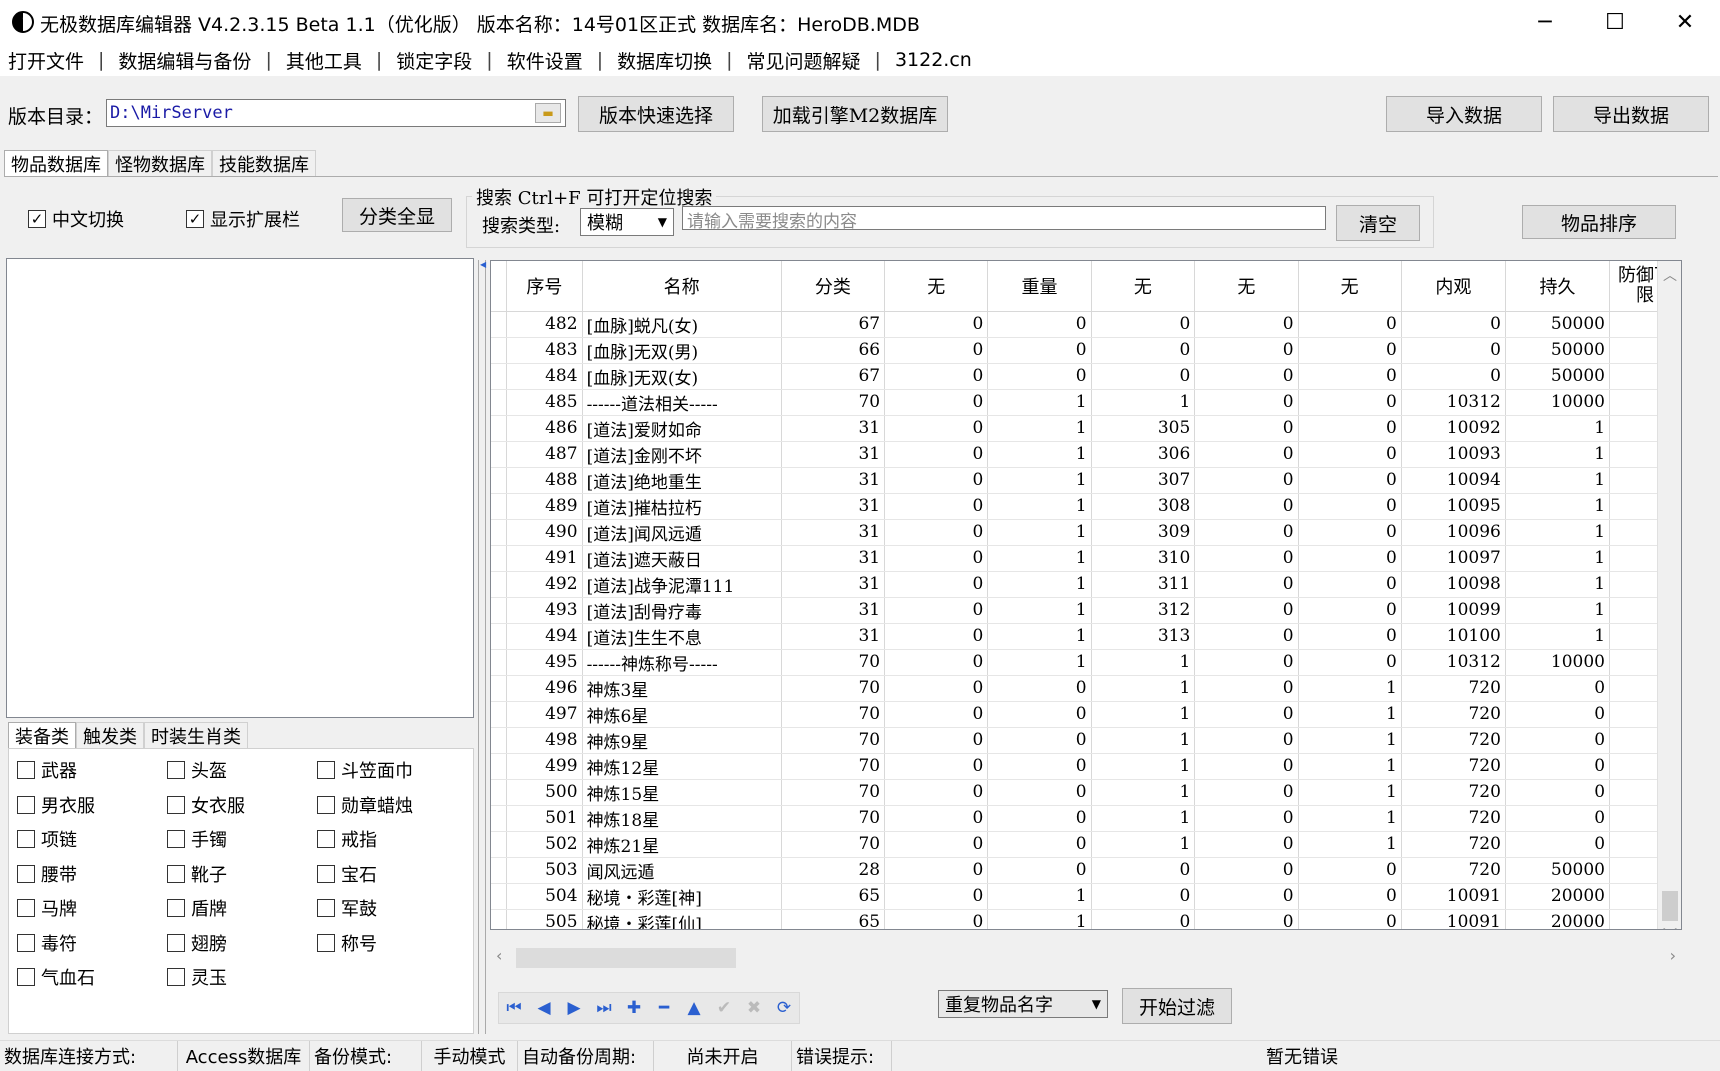 The image size is (1720, 1071). Describe the element at coordinates (544, 480) in the screenshot. I see `table-cell: 488` at that location.